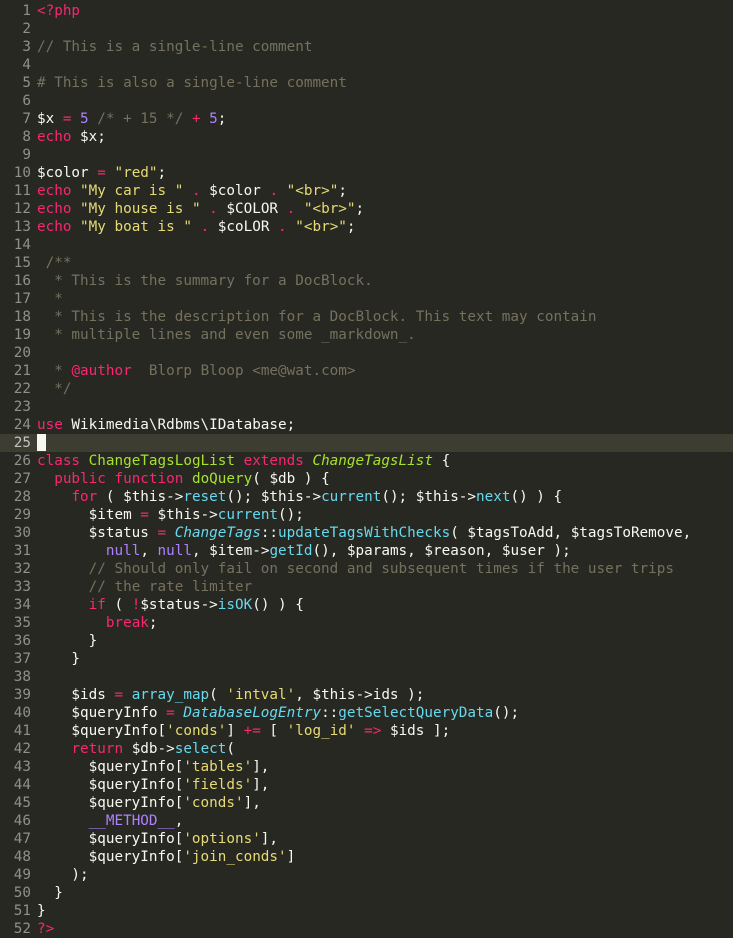 This screenshot has height=938, width=733. I want to click on code-line: 29 $item = $this->current();, so click(366, 515).